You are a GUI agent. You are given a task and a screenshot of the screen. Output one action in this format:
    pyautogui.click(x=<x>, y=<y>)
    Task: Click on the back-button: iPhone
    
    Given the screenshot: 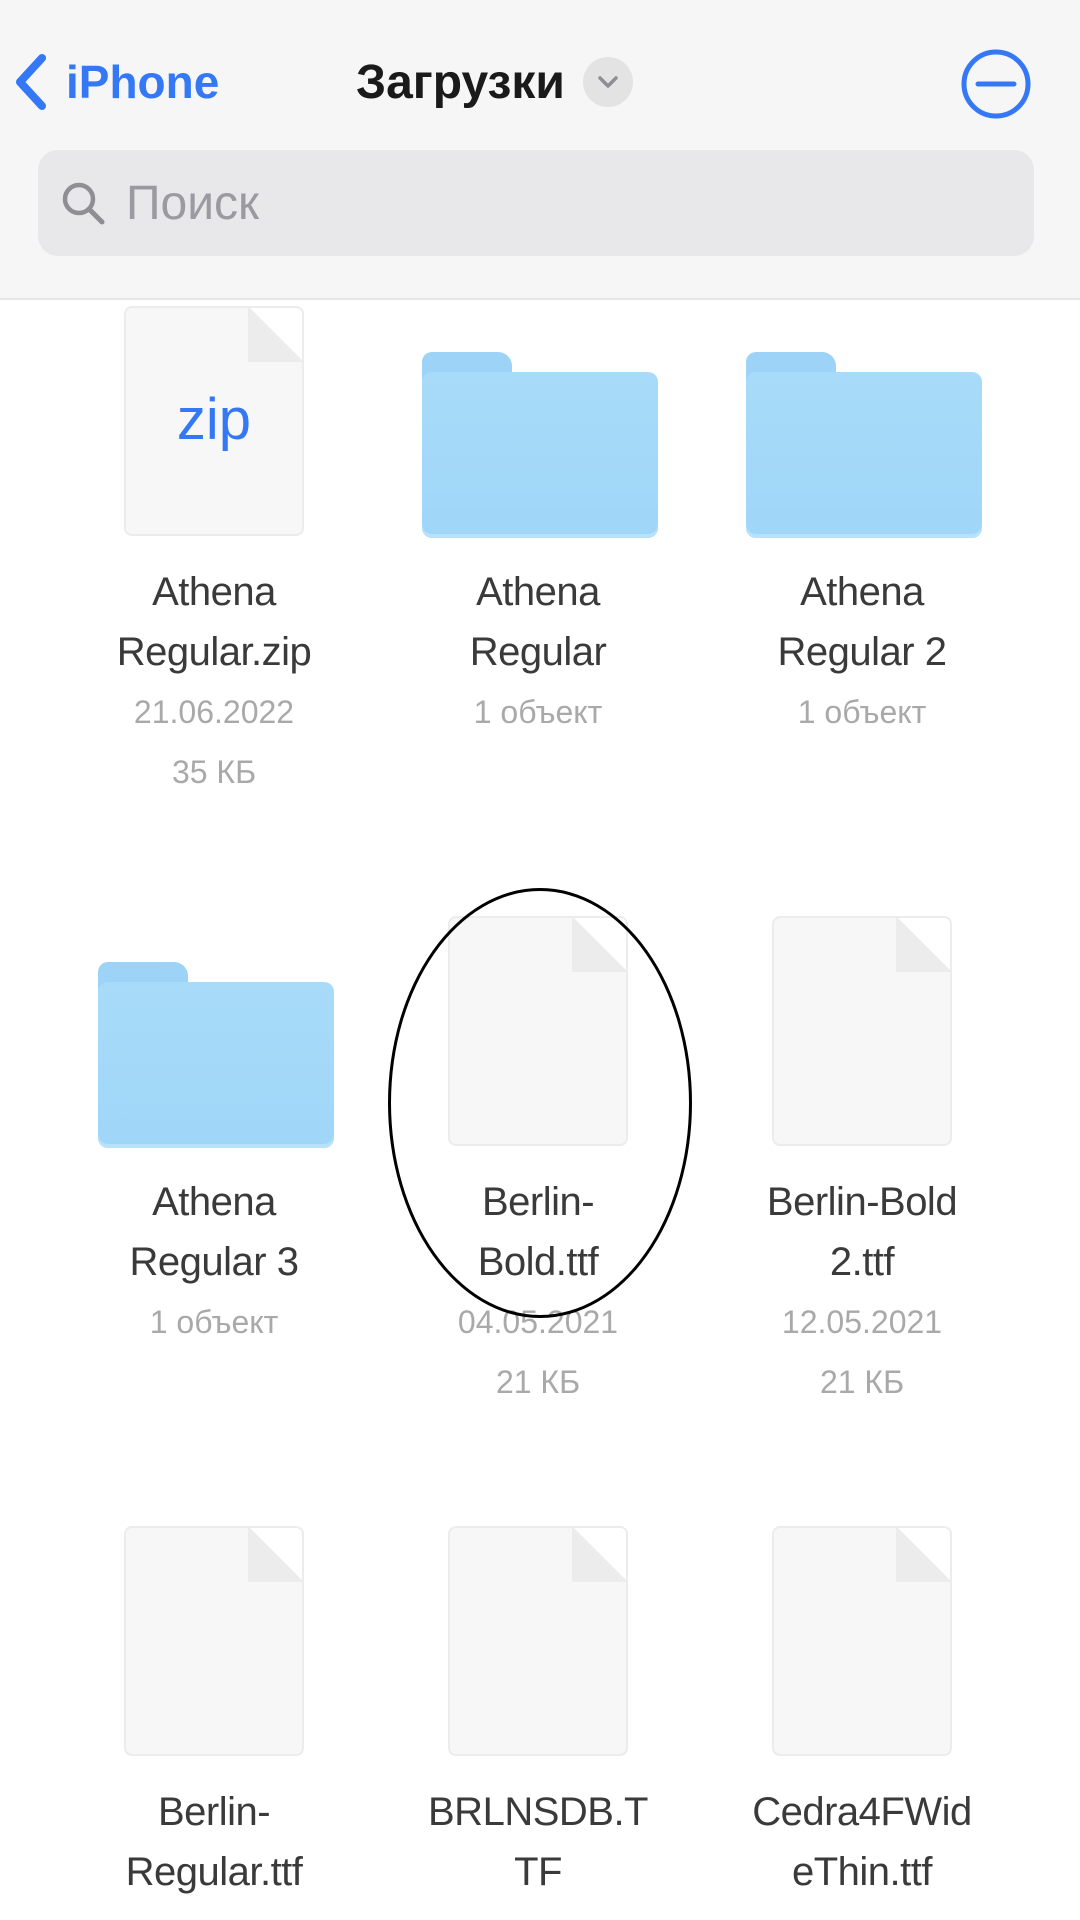 What is the action you would take?
    pyautogui.click(x=116, y=82)
    